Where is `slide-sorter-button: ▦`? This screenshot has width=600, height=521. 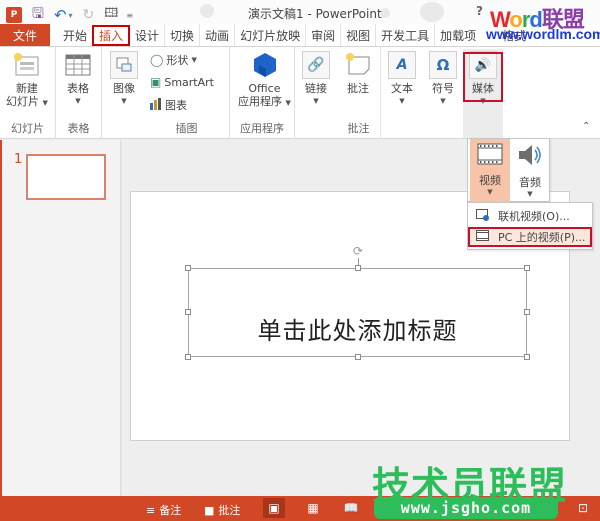
slide-sorter-button: ▦ is located at coordinates (313, 508).